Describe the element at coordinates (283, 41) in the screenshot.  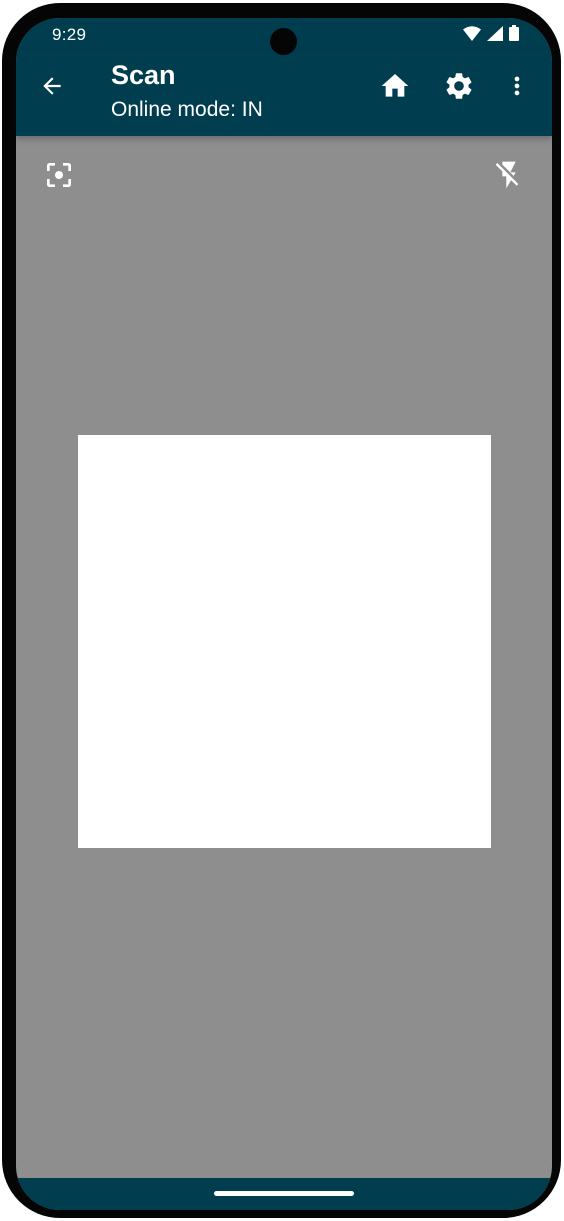
I see `front-camera` at that location.